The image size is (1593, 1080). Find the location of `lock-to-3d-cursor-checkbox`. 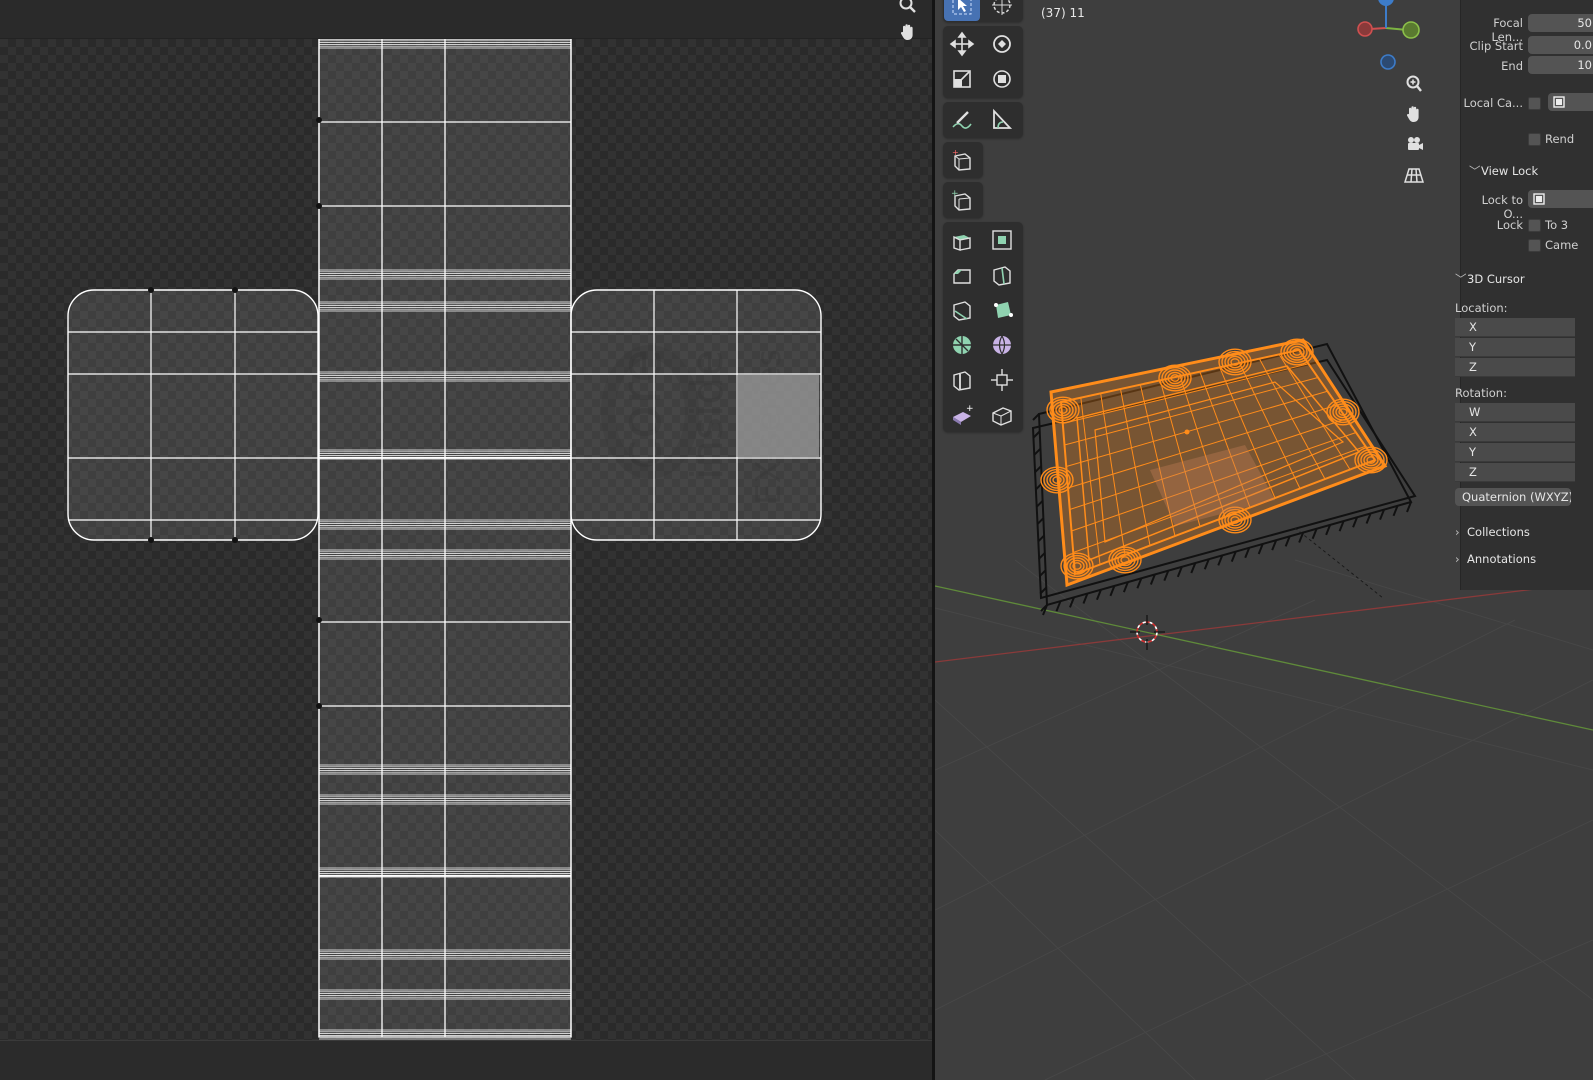

lock-to-3d-cursor-checkbox is located at coordinates (1534, 225).